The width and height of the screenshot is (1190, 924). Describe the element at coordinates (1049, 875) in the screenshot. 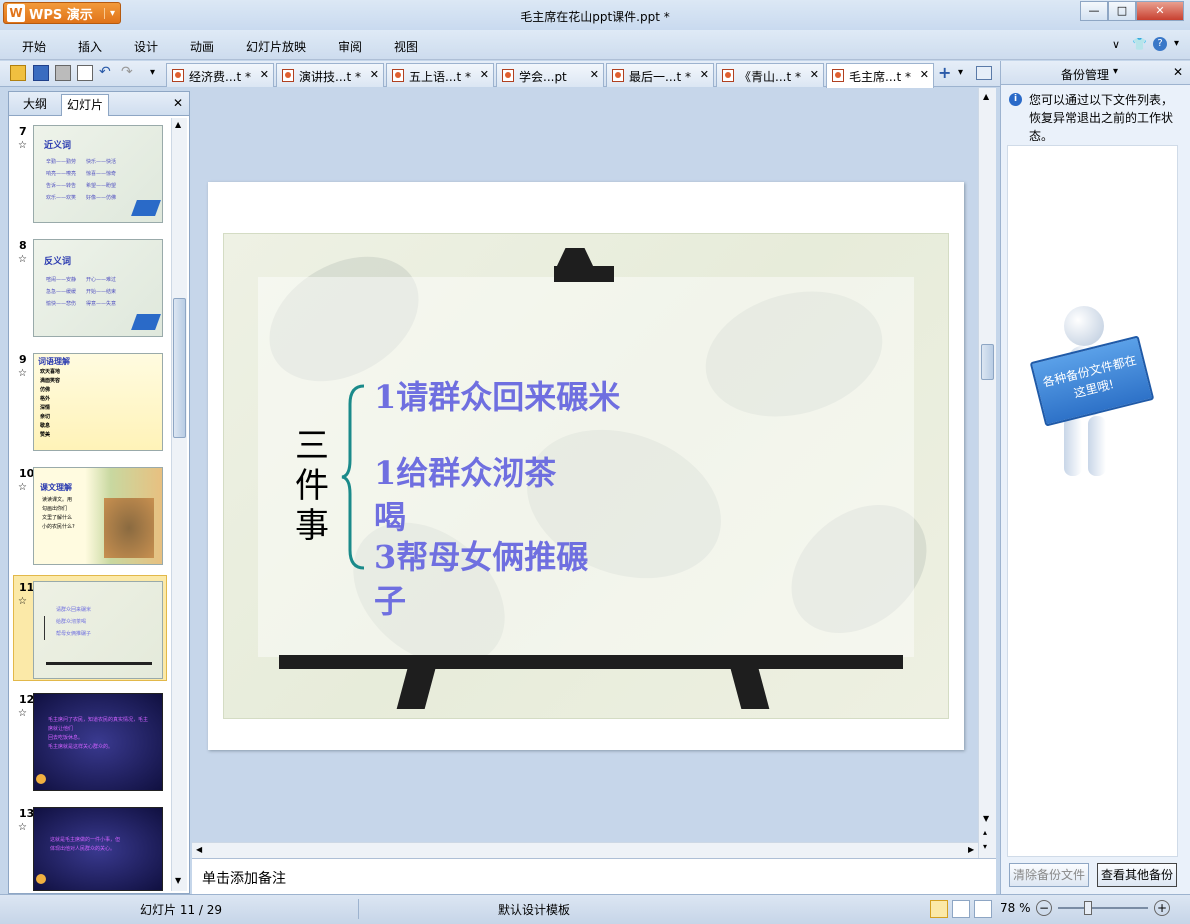

I see `clear-backup-button: 清除备份文件` at that location.